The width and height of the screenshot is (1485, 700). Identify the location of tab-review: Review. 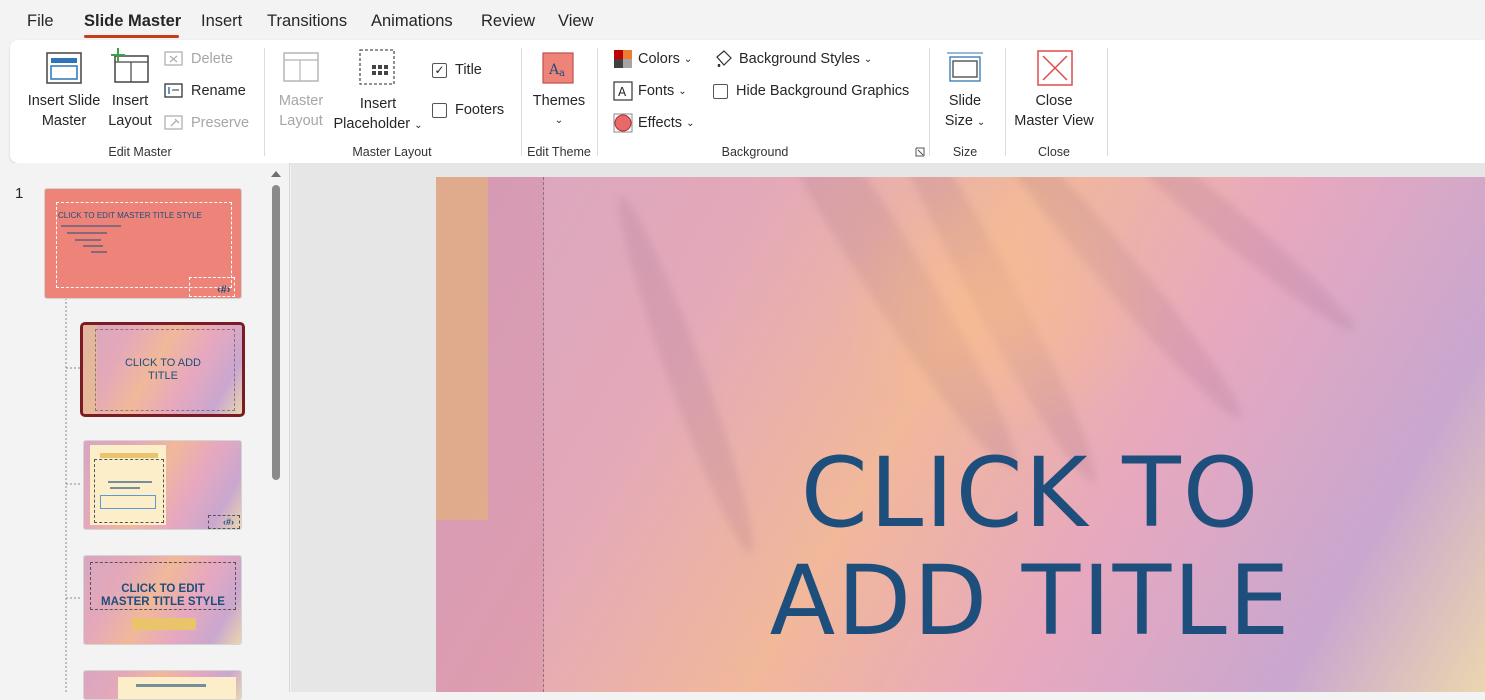
(508, 21).